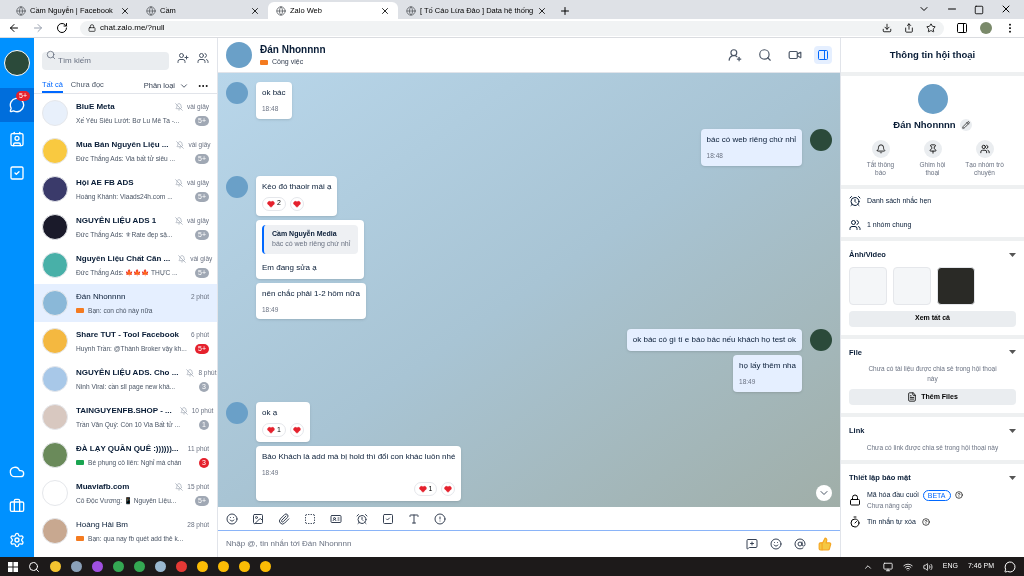 The height and width of the screenshot is (576, 1024). Describe the element at coordinates (293, 50) in the screenshot. I see `chat-title: Đán Nhonnnn` at that location.